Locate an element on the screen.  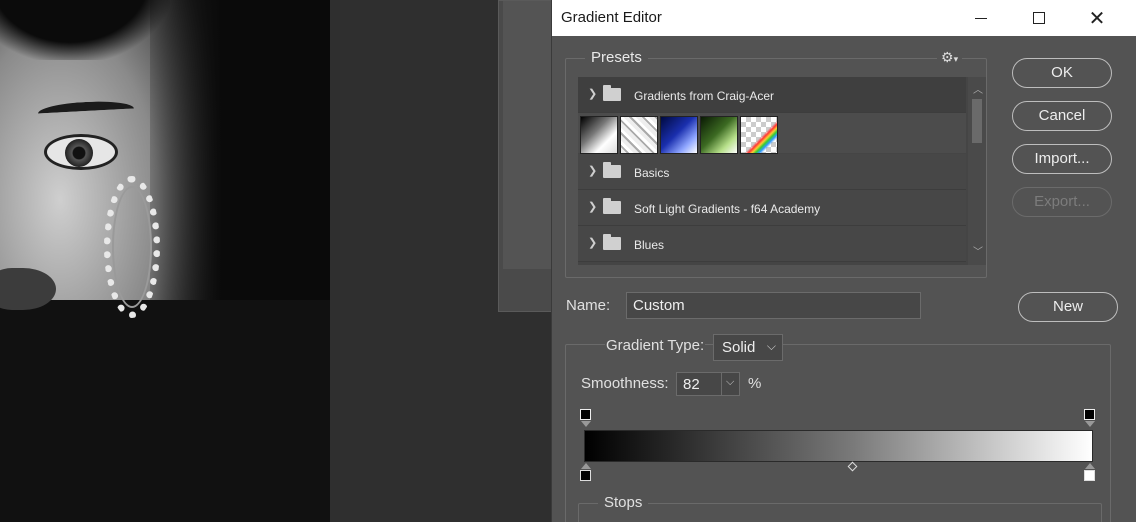
preset-folder-row: ❯ Soft Light Gradients - f64 Academy is located at coordinates (772, 208).